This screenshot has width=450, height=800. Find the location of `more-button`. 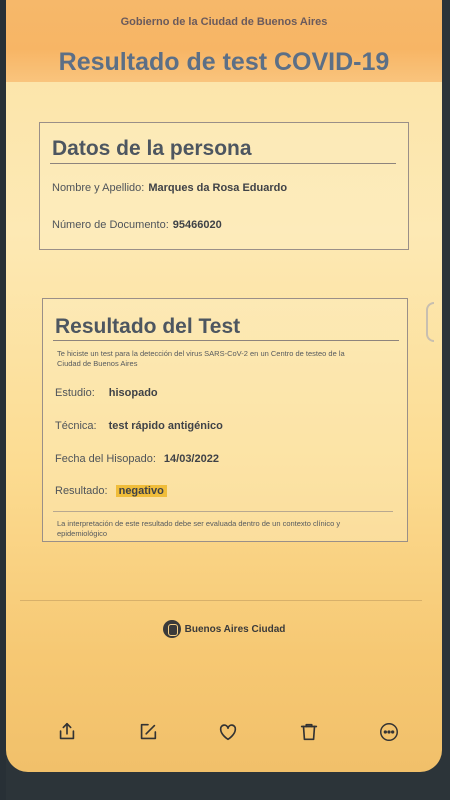

more-button is located at coordinates (389, 732).